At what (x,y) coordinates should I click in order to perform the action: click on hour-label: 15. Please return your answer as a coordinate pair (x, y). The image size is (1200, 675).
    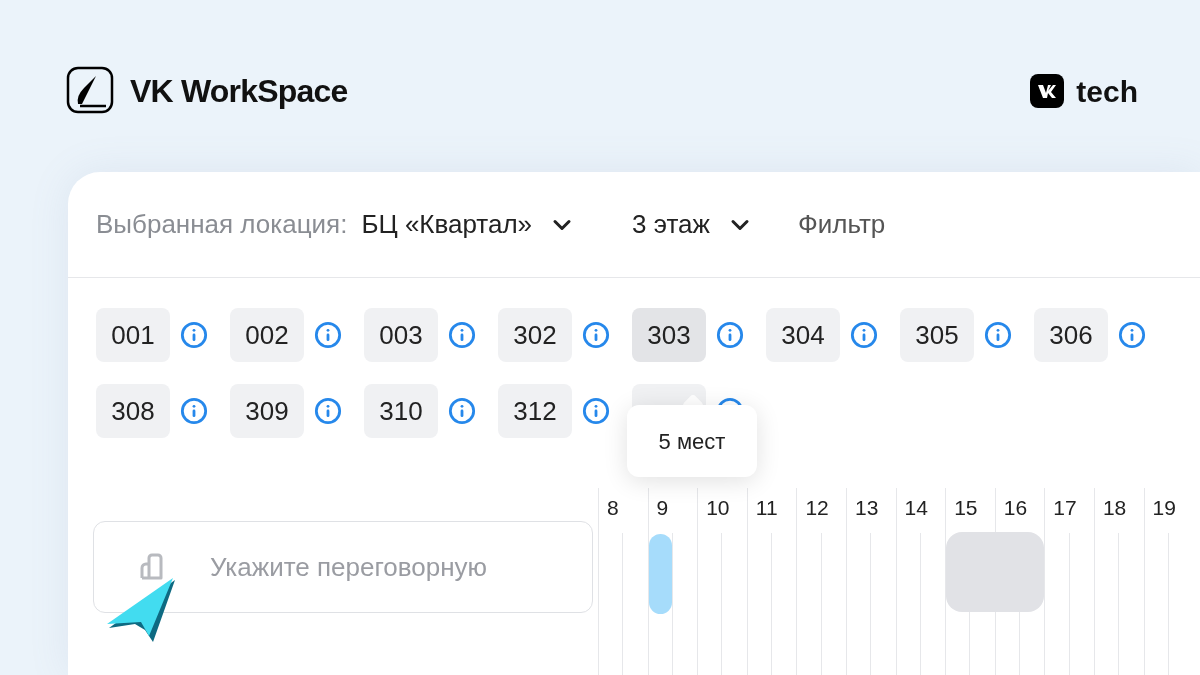
    Looking at the image, I should click on (966, 508).